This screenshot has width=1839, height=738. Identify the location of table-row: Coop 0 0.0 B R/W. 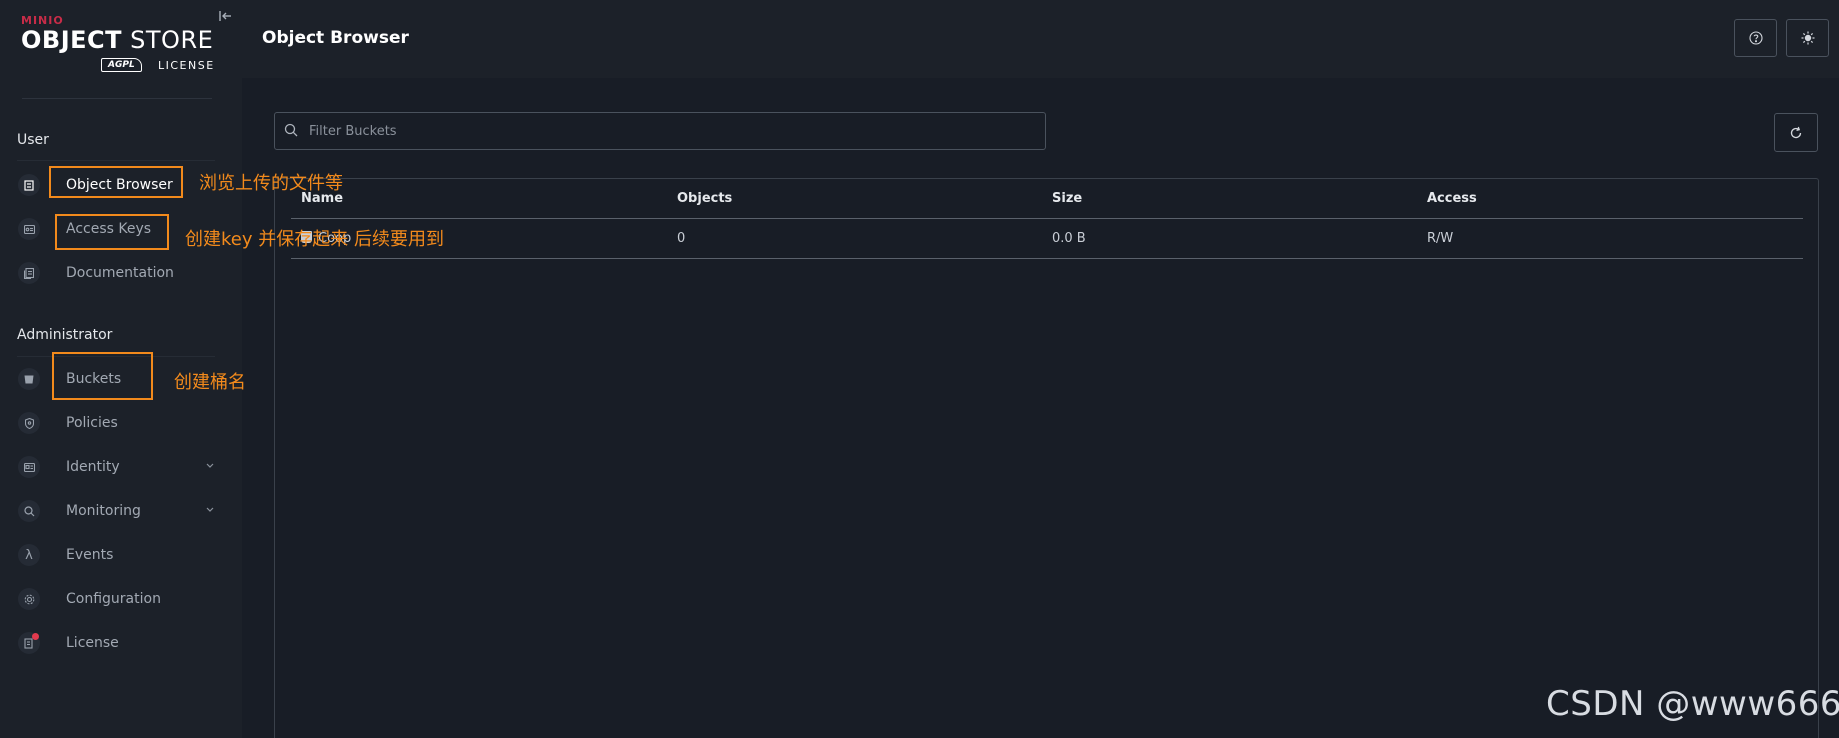
(1047, 239).